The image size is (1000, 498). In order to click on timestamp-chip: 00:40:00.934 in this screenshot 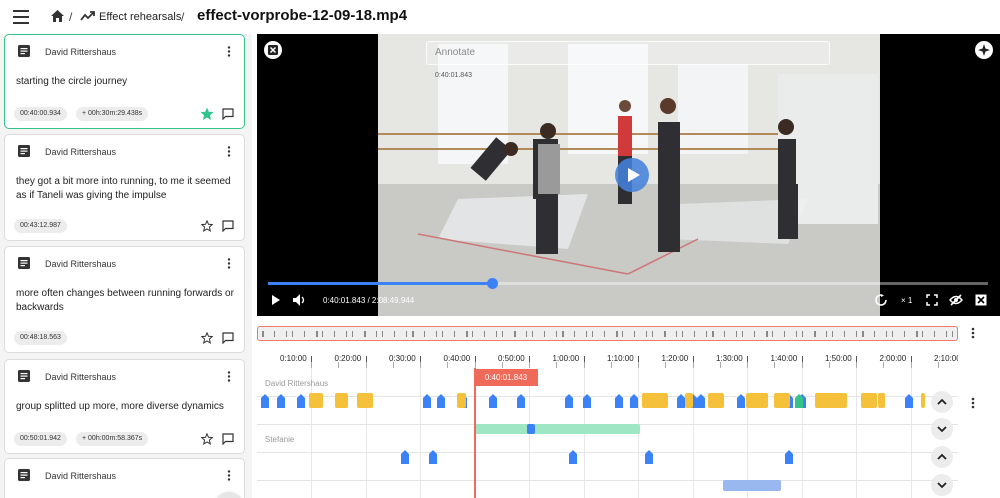, I will do `click(40, 114)`.